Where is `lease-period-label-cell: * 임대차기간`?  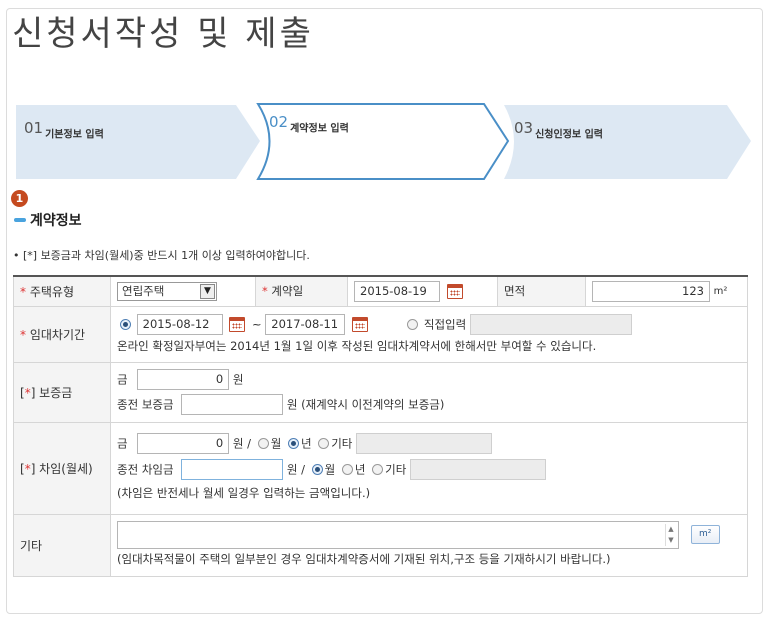
lease-period-label-cell: * 임대차기간 is located at coordinates (62, 334).